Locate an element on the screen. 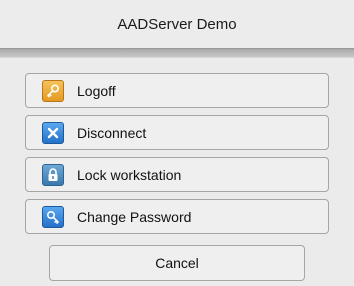 Image resolution: width=354 pixels, height=286 pixels. disconnect-button: Disconnect is located at coordinates (177, 132).